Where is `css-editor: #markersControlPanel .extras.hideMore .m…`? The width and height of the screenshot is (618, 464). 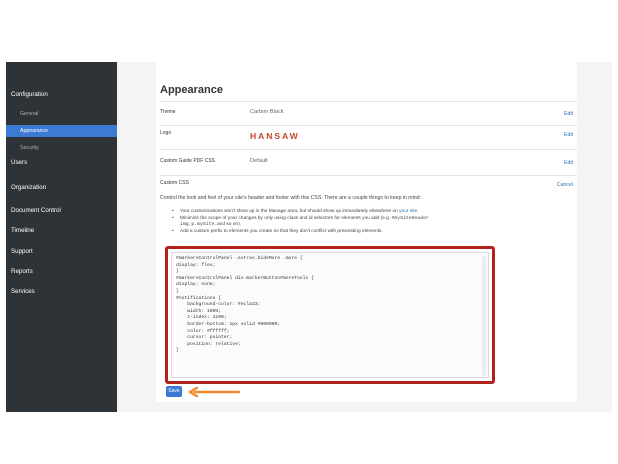 css-editor: #markersControlPanel .extras.hideMore .m… is located at coordinates (330, 315).